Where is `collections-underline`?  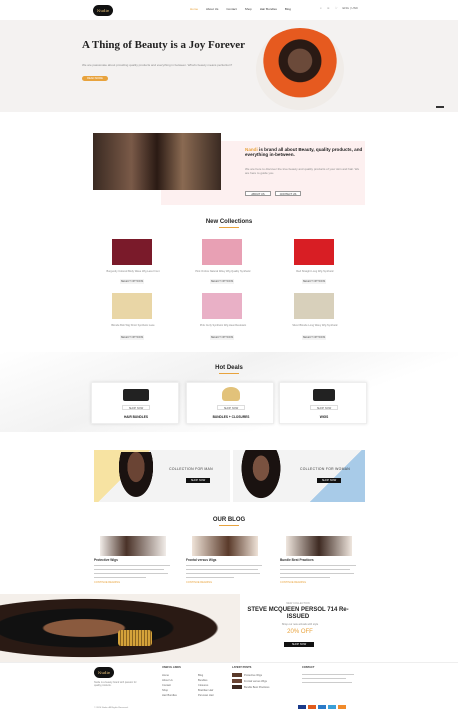
collections-underline is located at coordinates (229, 227).